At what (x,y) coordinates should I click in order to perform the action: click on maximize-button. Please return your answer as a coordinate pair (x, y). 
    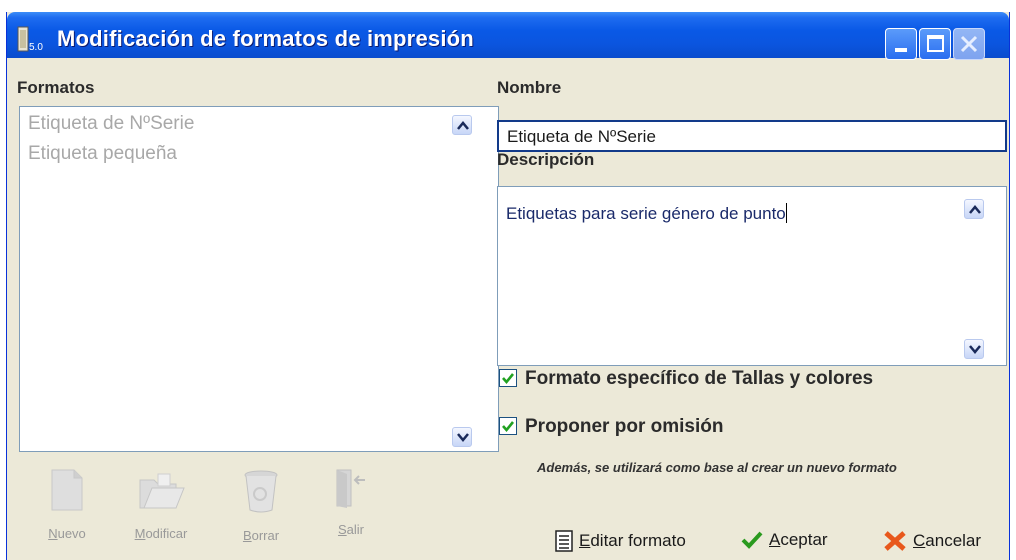
    Looking at the image, I should click on (935, 44).